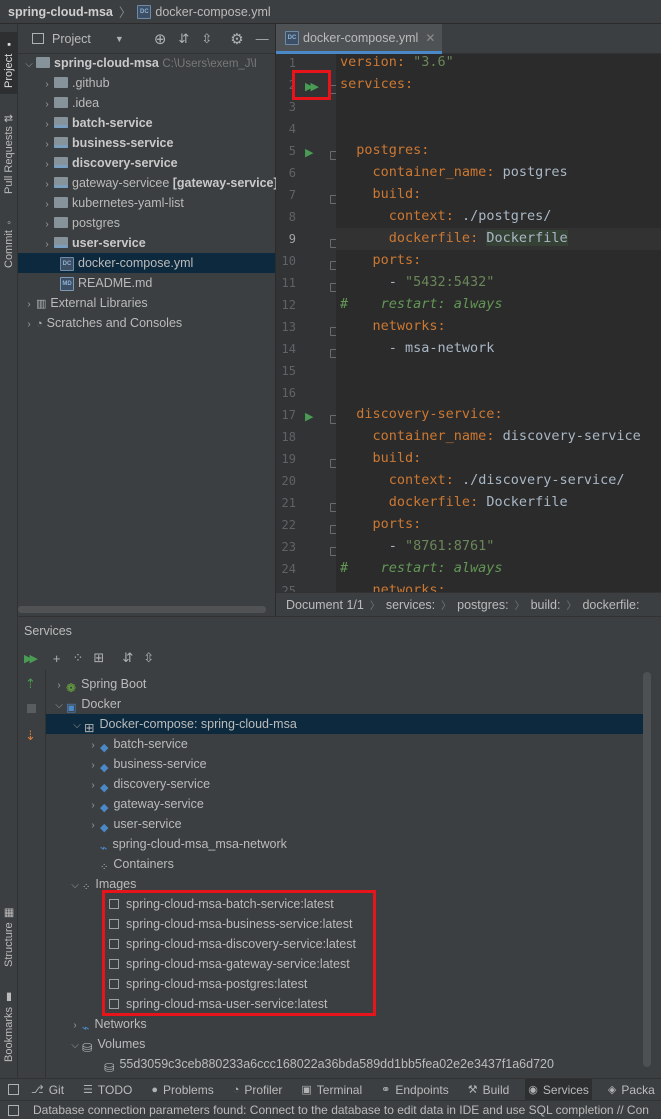  I want to click on new-tab-icon: ⊞, so click(98, 658).